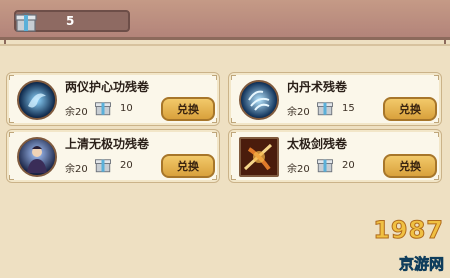 Image resolution: width=450 pixels, height=278 pixels. Describe the element at coordinates (126, 108) in the screenshot. I see `item-cost: 10` at that location.